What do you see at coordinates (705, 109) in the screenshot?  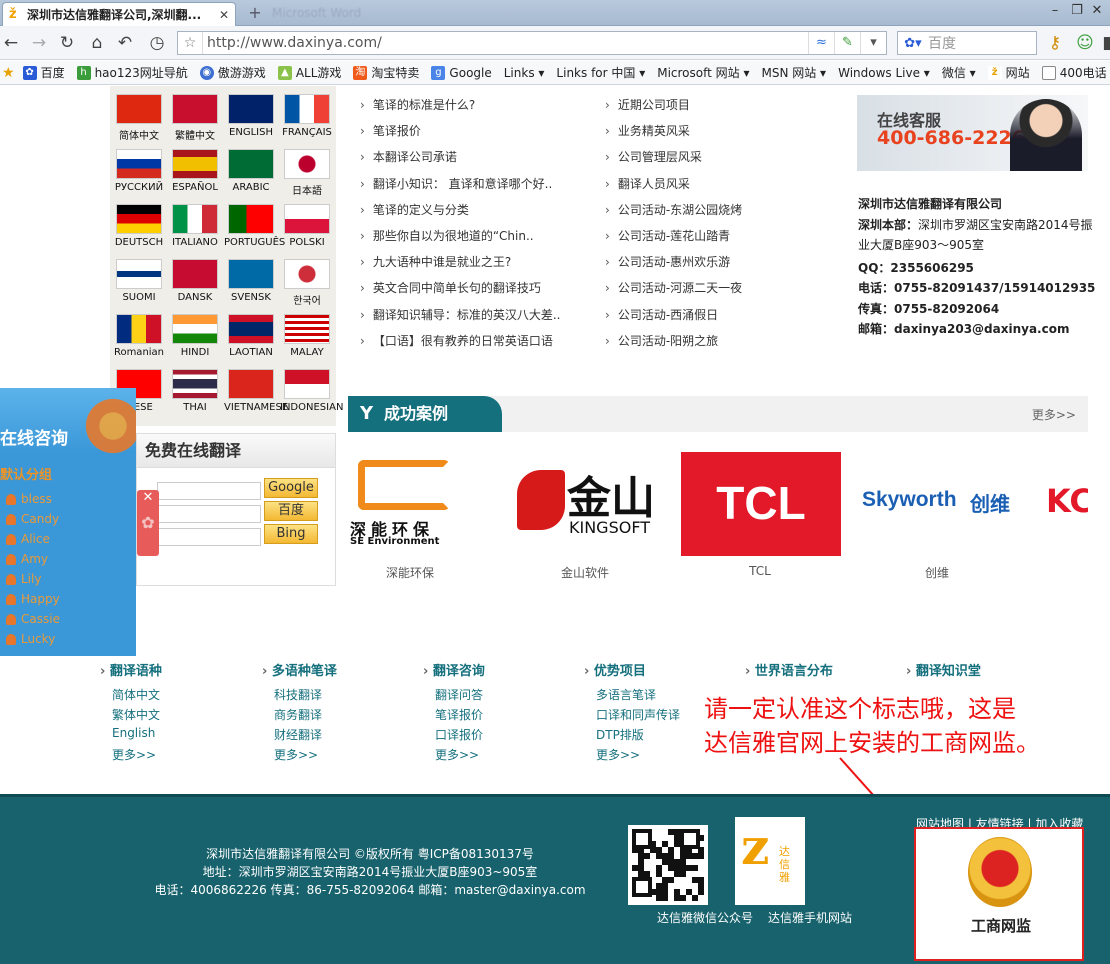 I see `article-link: 近期公司项目` at bounding box center [705, 109].